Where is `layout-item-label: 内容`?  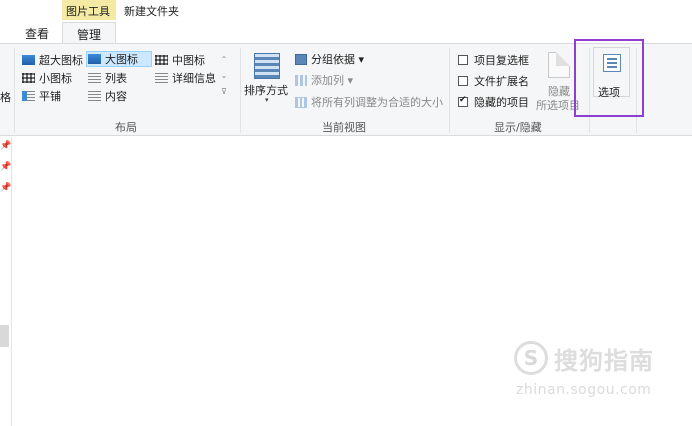
layout-item-label: 内容 is located at coordinates (116, 96).